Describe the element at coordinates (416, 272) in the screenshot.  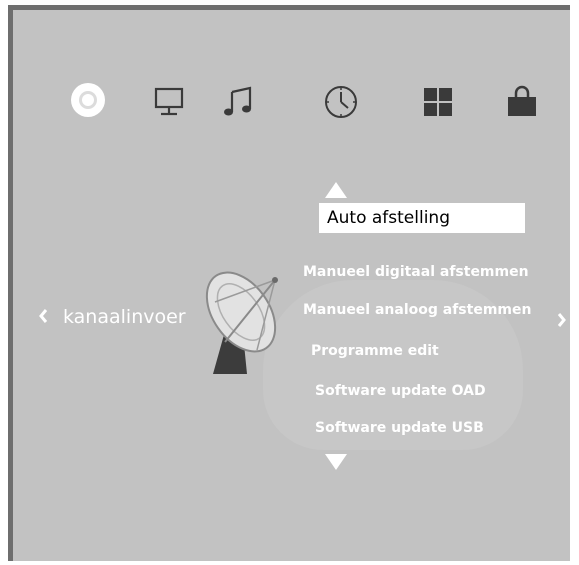
I see `menu-item: Manueel digitaal afstemmen` at that location.